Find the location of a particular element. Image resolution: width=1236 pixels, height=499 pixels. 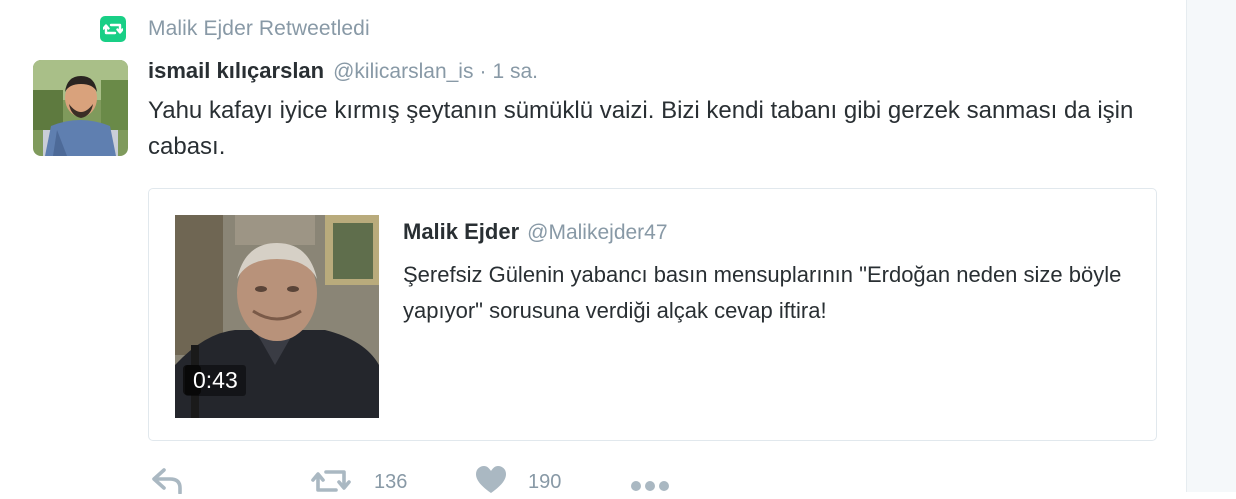

more-button is located at coordinates (650, 482).